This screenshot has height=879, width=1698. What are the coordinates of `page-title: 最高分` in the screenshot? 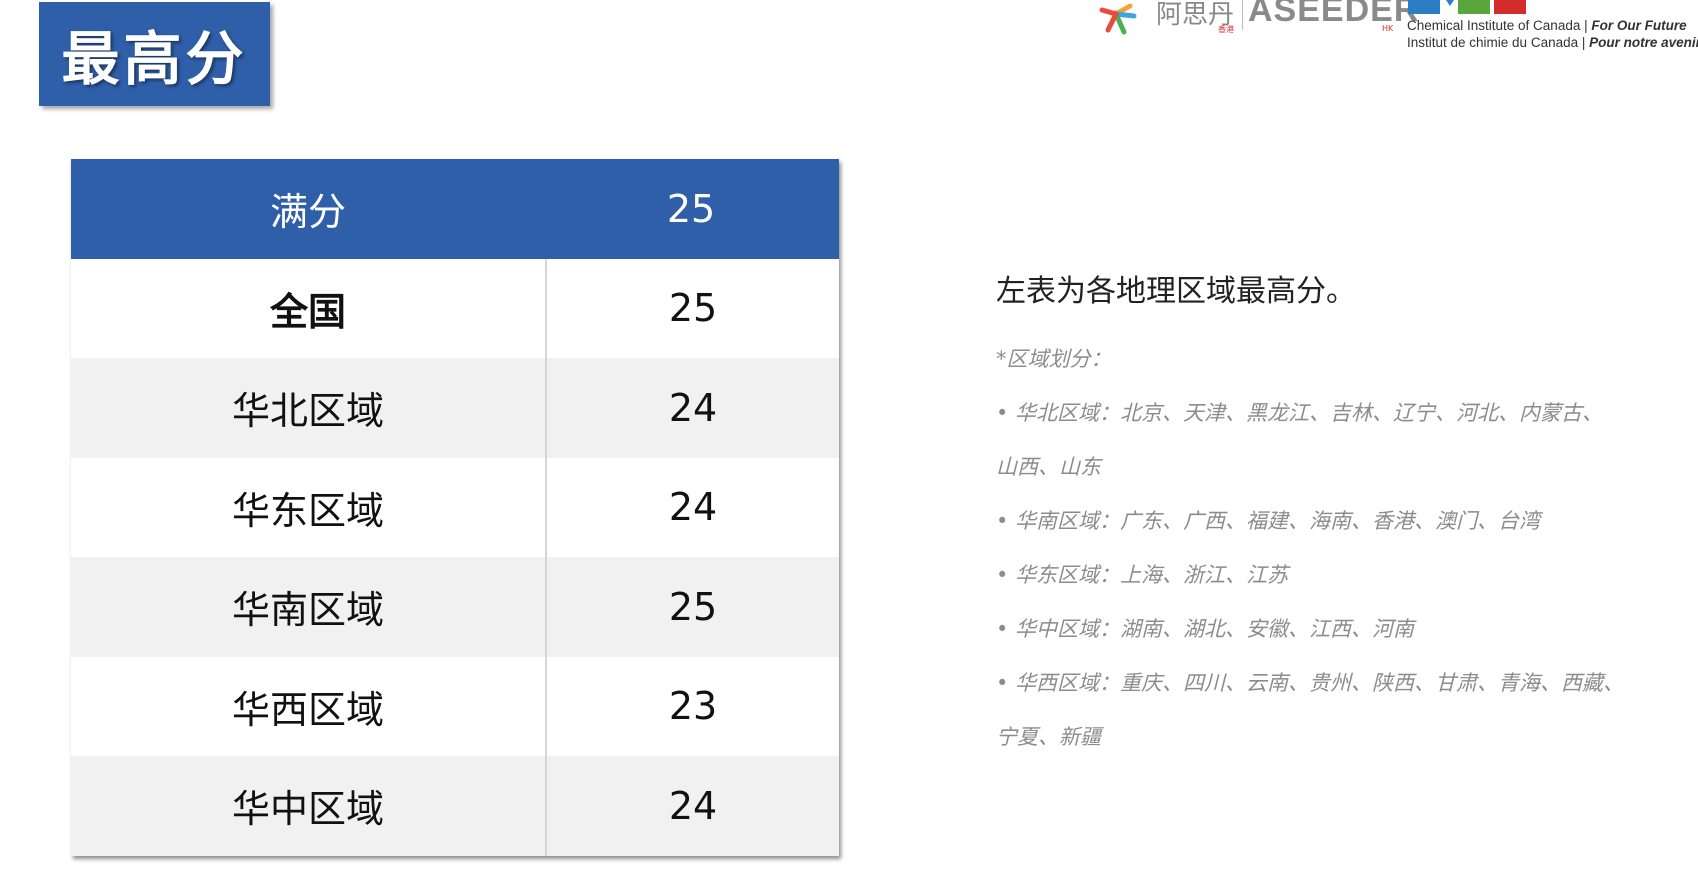 It's located at (154, 59).